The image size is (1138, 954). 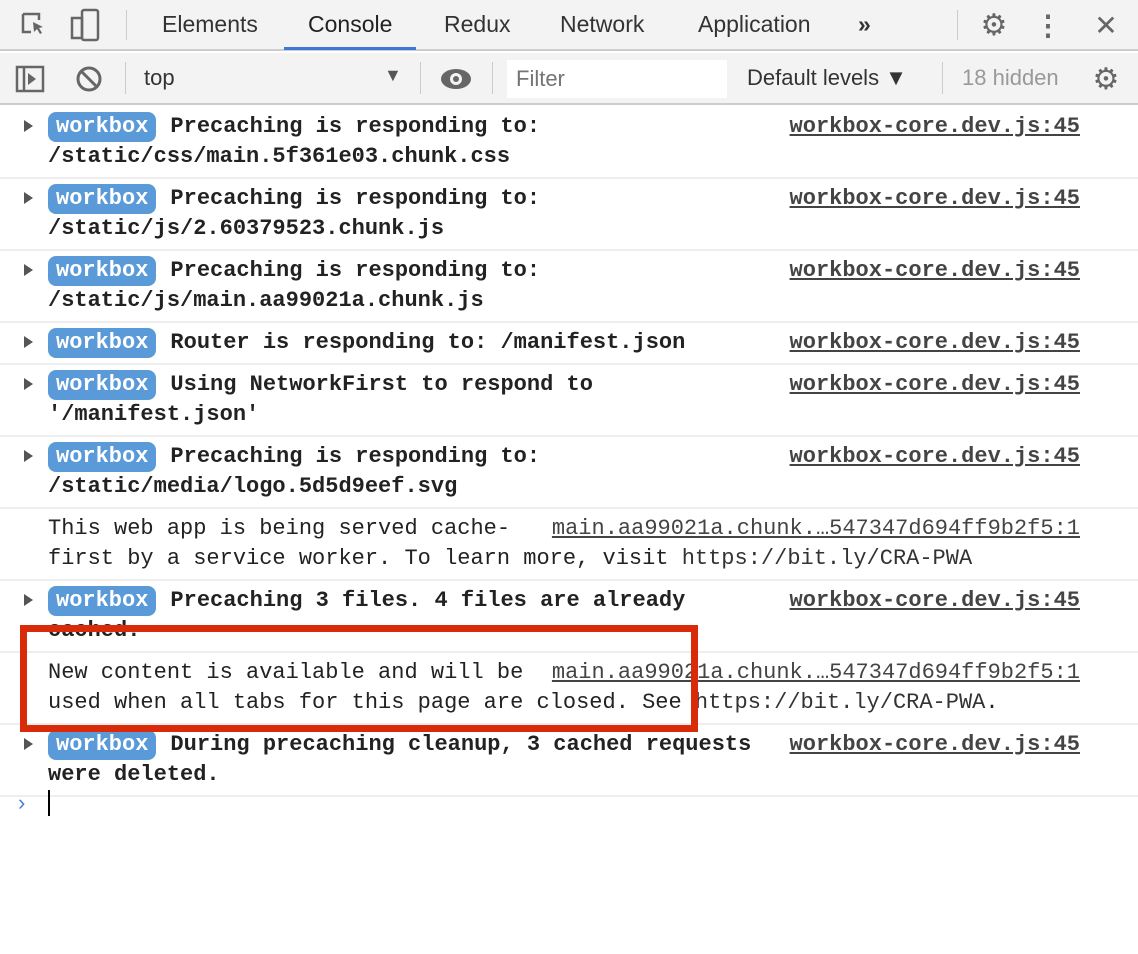 I want to click on console-settings-gear-icon: ⚙, so click(x=1106, y=79).